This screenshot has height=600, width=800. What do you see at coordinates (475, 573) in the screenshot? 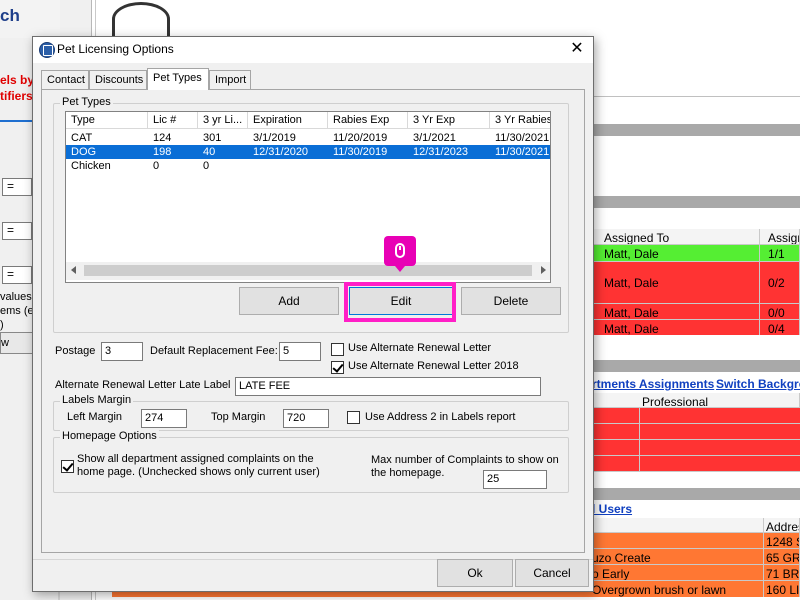
I see `ok-button: Ok` at bounding box center [475, 573].